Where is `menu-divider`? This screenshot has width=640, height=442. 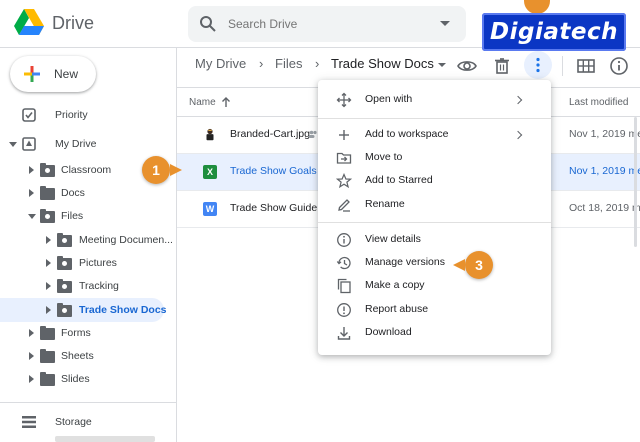
menu-divider is located at coordinates (434, 222).